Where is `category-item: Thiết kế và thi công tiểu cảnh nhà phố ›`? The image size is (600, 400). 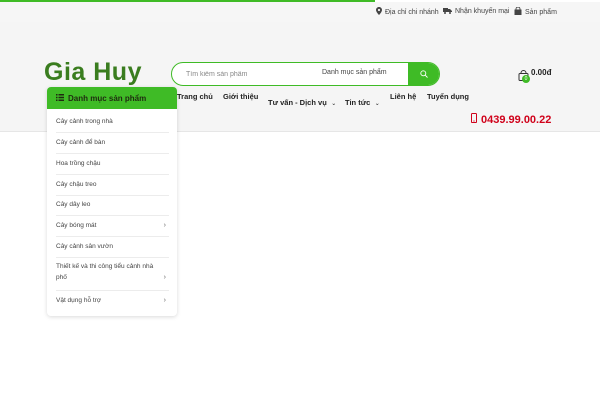
category-item: Thiết kế và thi công tiểu cảnh nhà phố › is located at coordinates (112, 276).